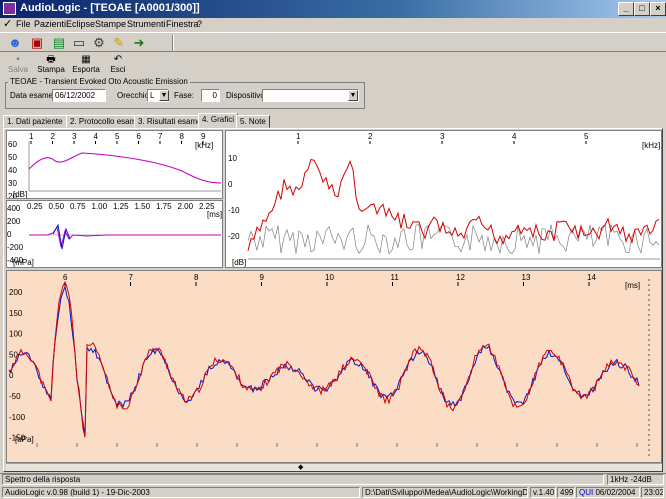 The width and height of the screenshot is (666, 499). What do you see at coordinates (35, 121) in the screenshot?
I see `tab-dati-paziente: 1. Dati paziente` at bounding box center [35, 121].